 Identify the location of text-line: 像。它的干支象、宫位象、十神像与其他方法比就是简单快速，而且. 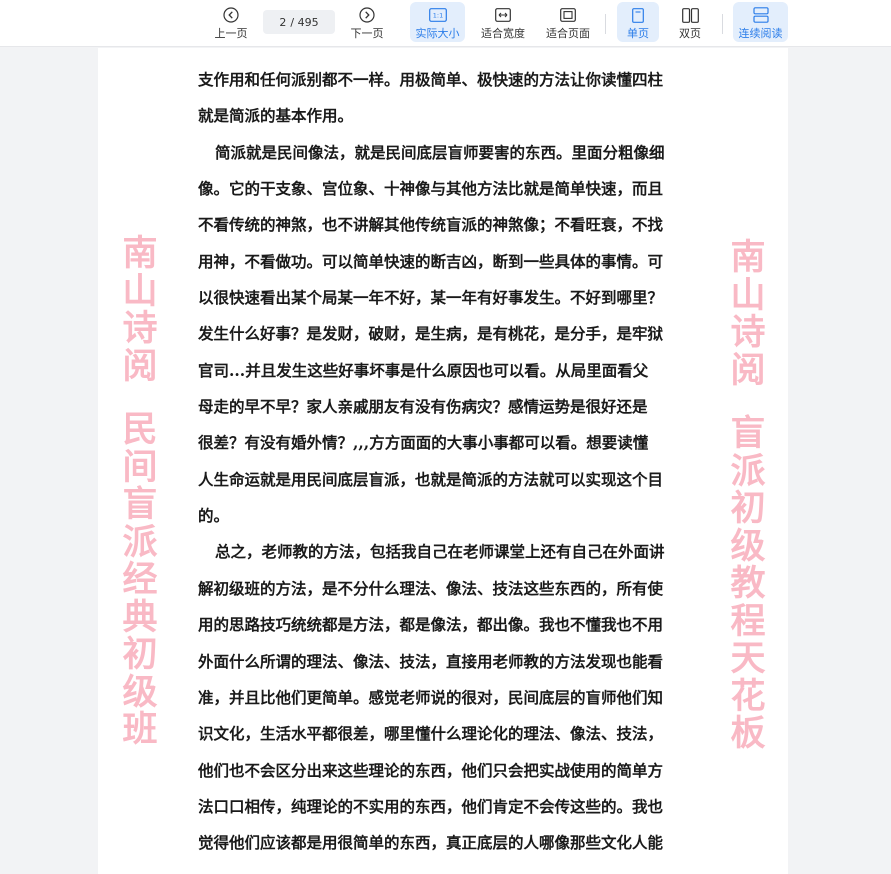
(431, 189).